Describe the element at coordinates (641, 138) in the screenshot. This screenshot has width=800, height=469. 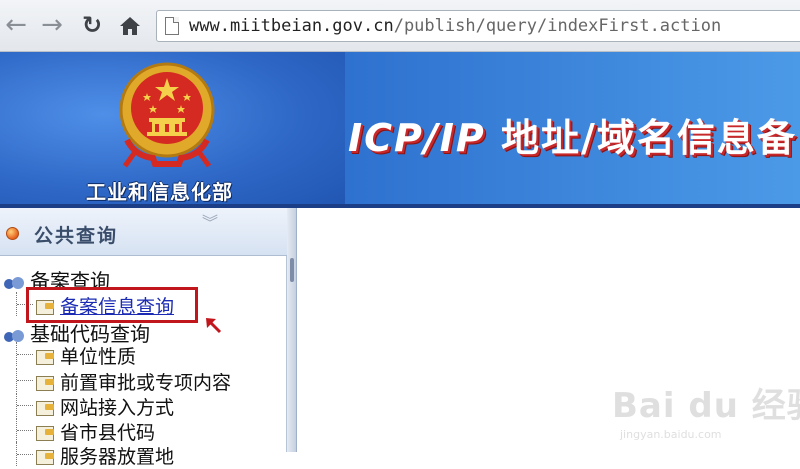
I see `site-title-chinese: 地址/域名信息备` at that location.